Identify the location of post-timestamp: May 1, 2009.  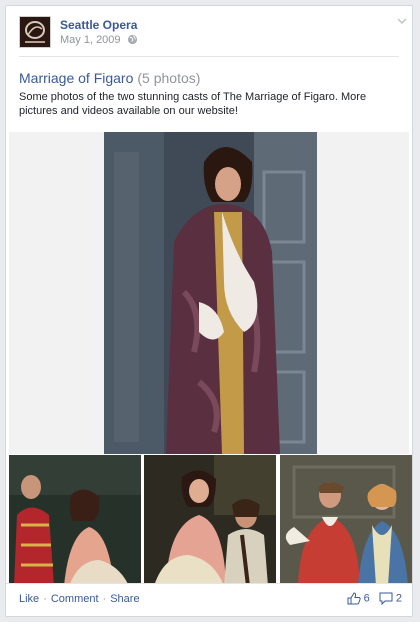
(99, 40).